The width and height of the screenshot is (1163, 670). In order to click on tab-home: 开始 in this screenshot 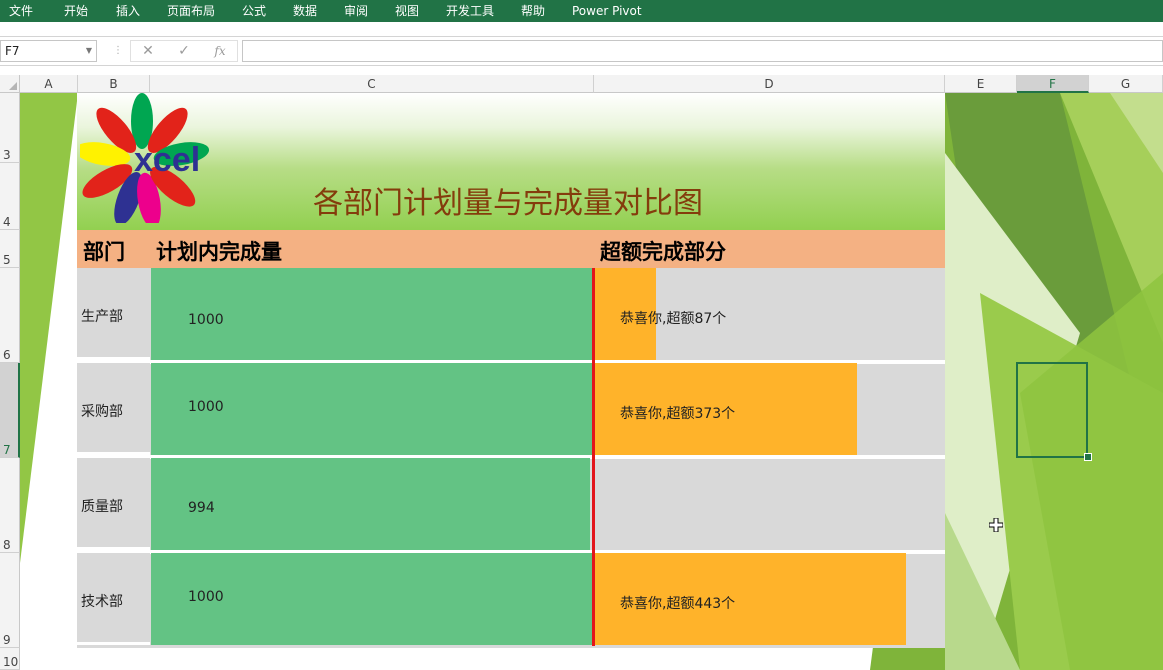, I will do `click(76, 11)`.